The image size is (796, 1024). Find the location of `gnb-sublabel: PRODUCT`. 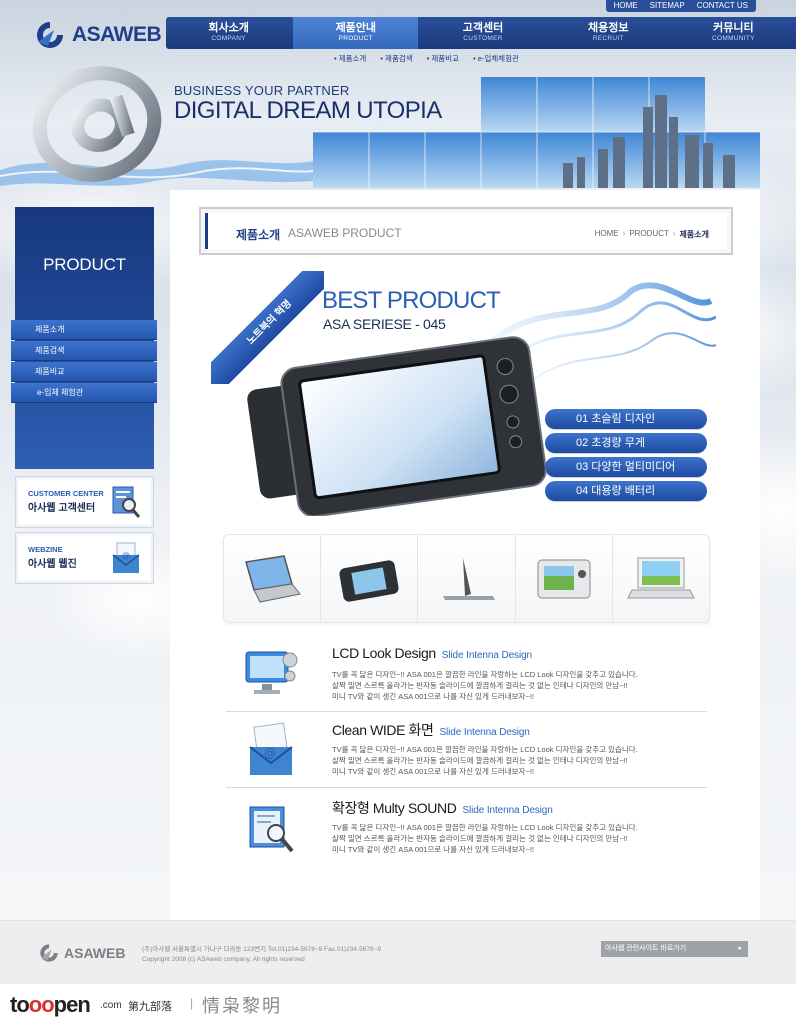

gnb-sublabel: PRODUCT is located at coordinates (355, 38).